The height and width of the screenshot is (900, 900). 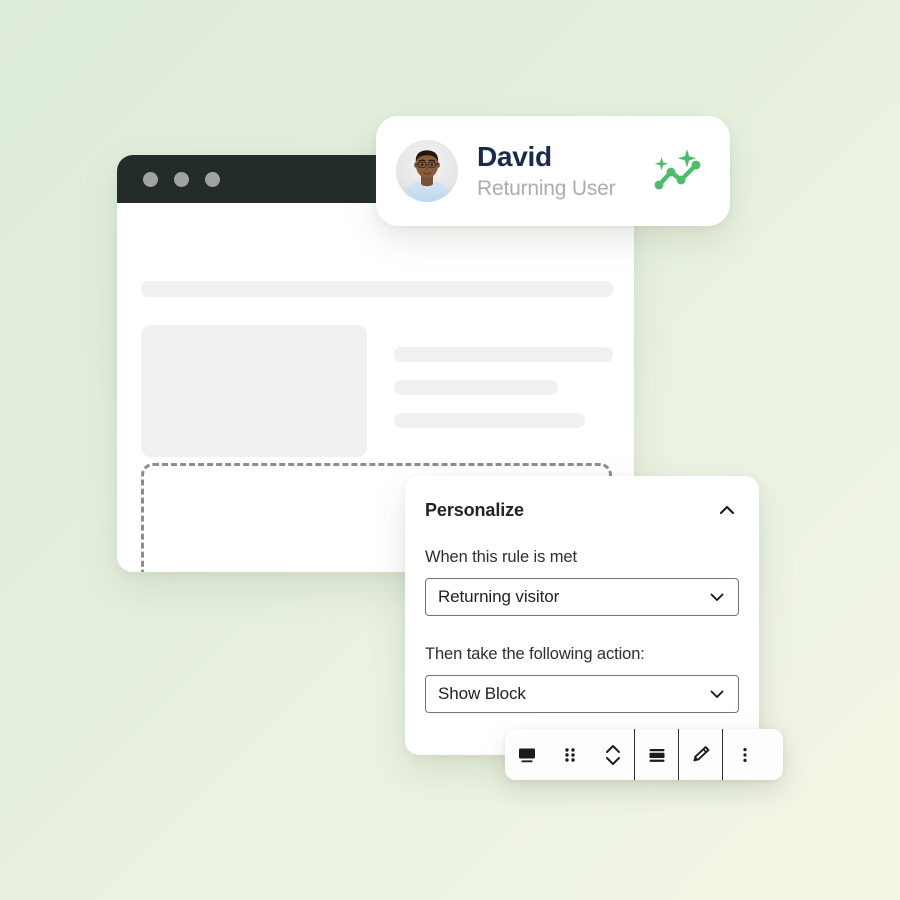 I want to click on window-dot-maximize, so click(x=212, y=179).